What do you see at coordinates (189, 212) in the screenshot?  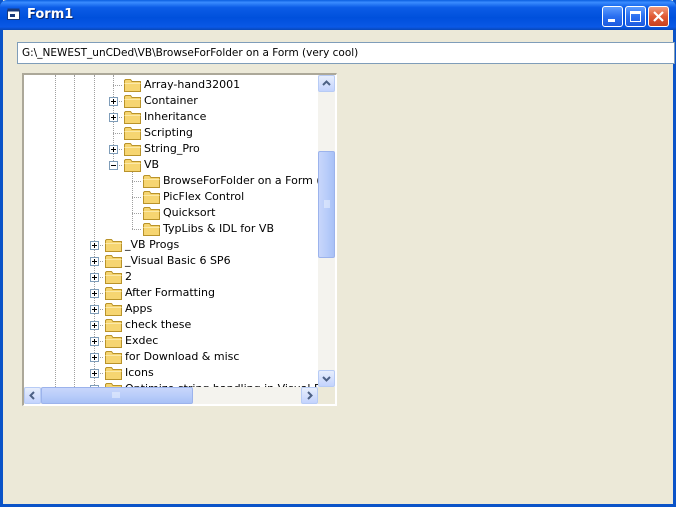 I see `tree-node-label: Quicksort` at bounding box center [189, 212].